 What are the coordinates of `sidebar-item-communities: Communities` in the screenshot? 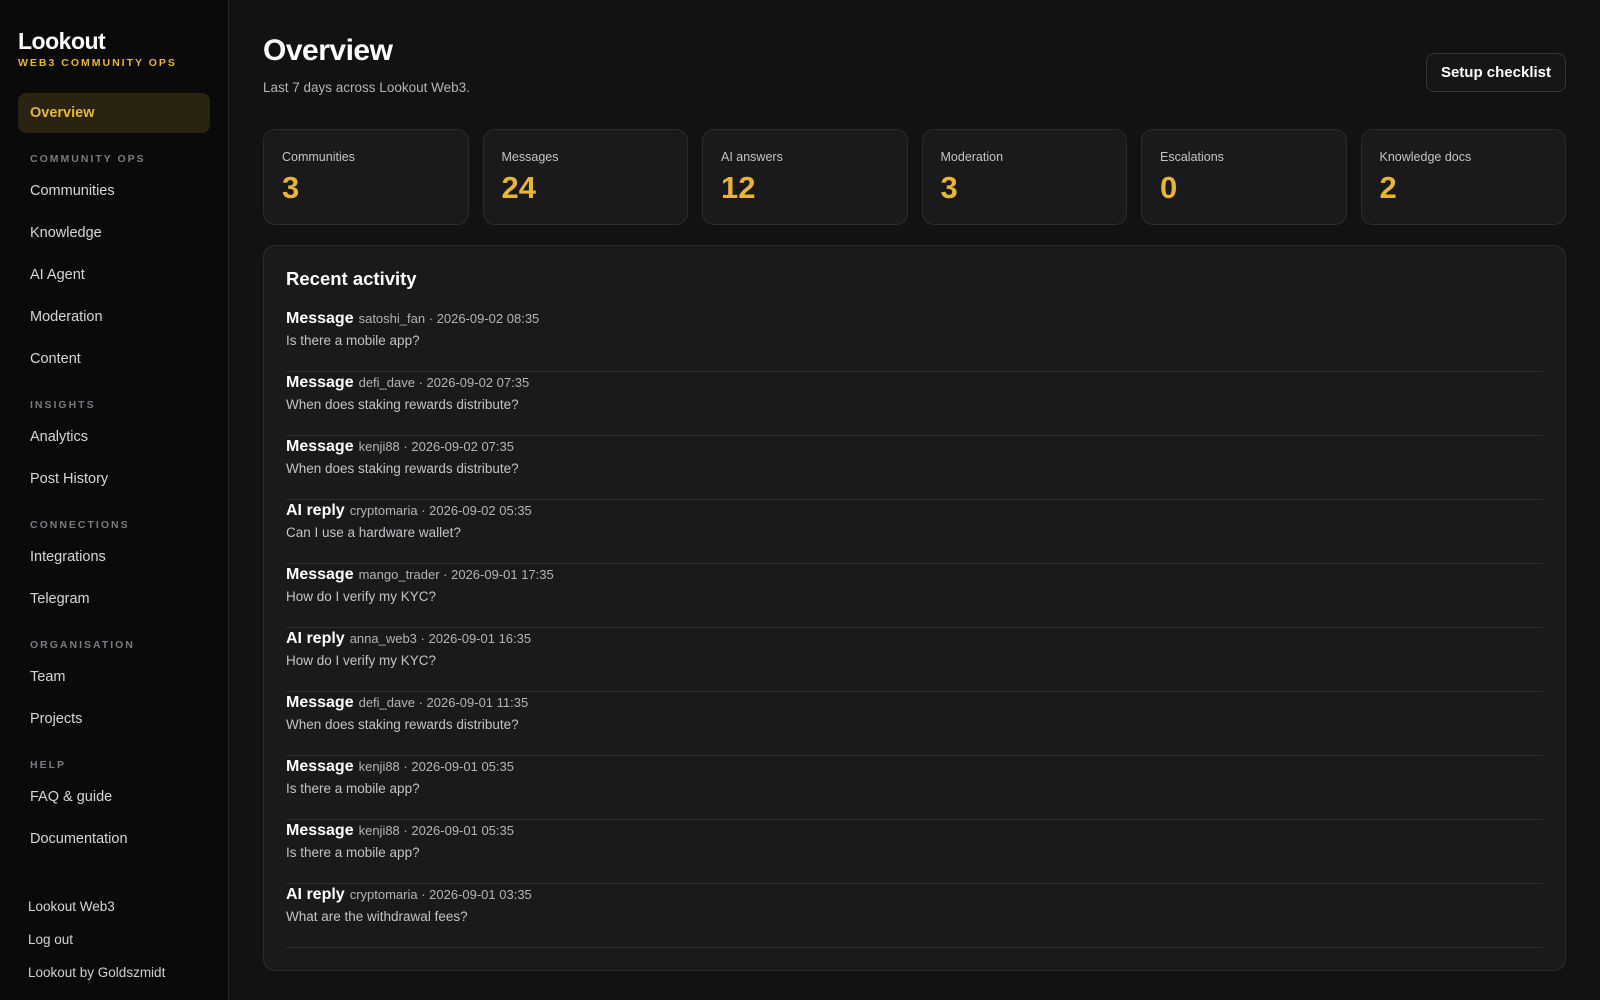 It's located at (114, 191).